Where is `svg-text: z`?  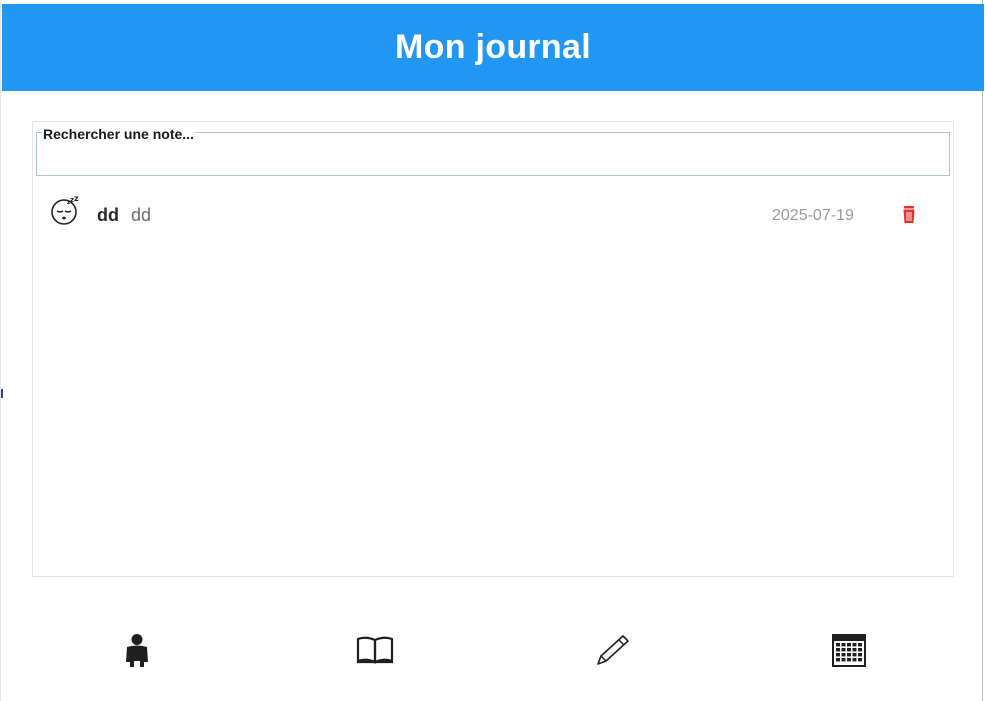
svg-text: z is located at coordinates (76, 199).